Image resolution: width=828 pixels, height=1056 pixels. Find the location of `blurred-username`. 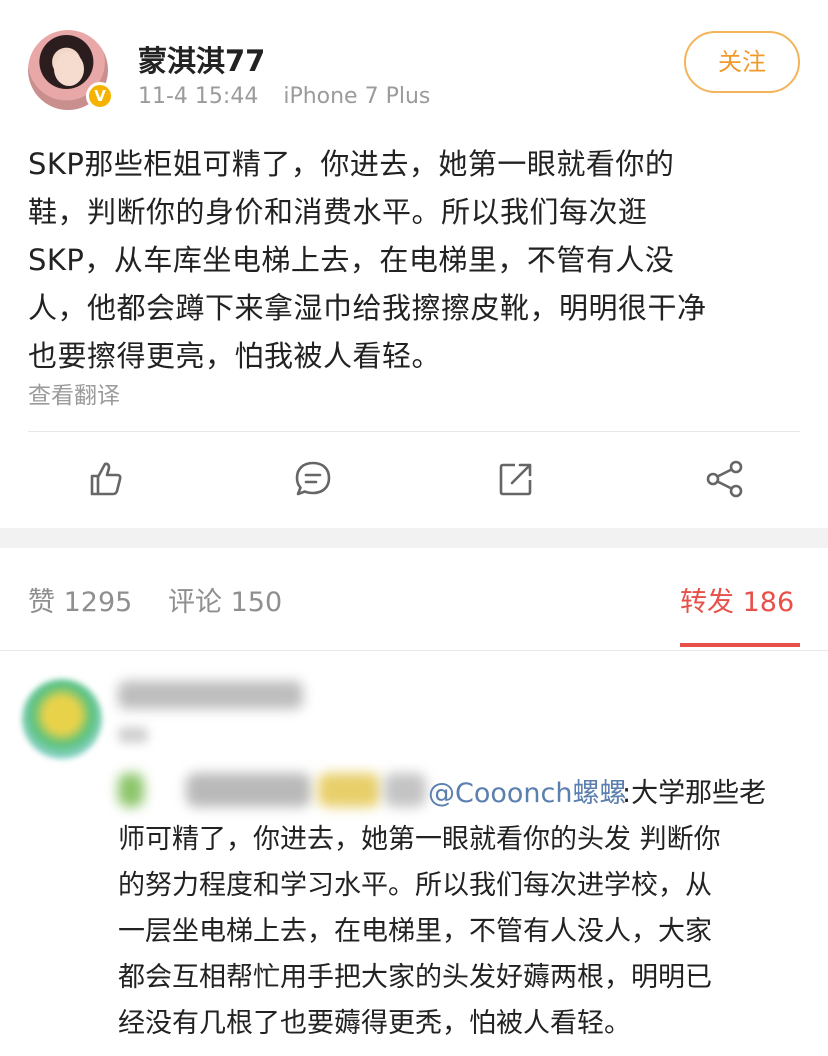

blurred-username is located at coordinates (210, 695).